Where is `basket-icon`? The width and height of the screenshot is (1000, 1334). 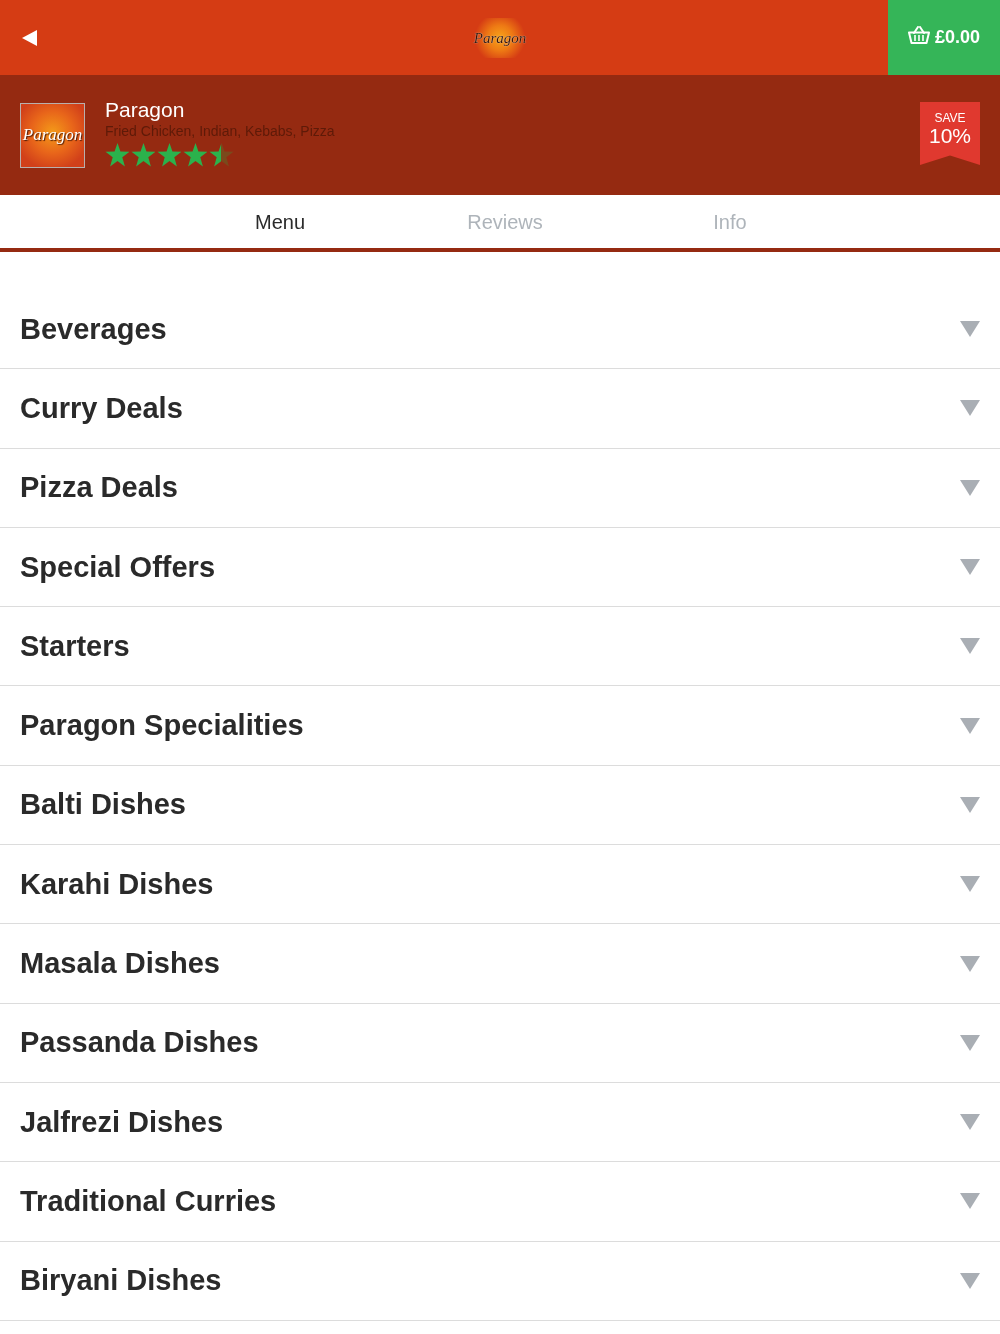 basket-icon is located at coordinates (918, 34).